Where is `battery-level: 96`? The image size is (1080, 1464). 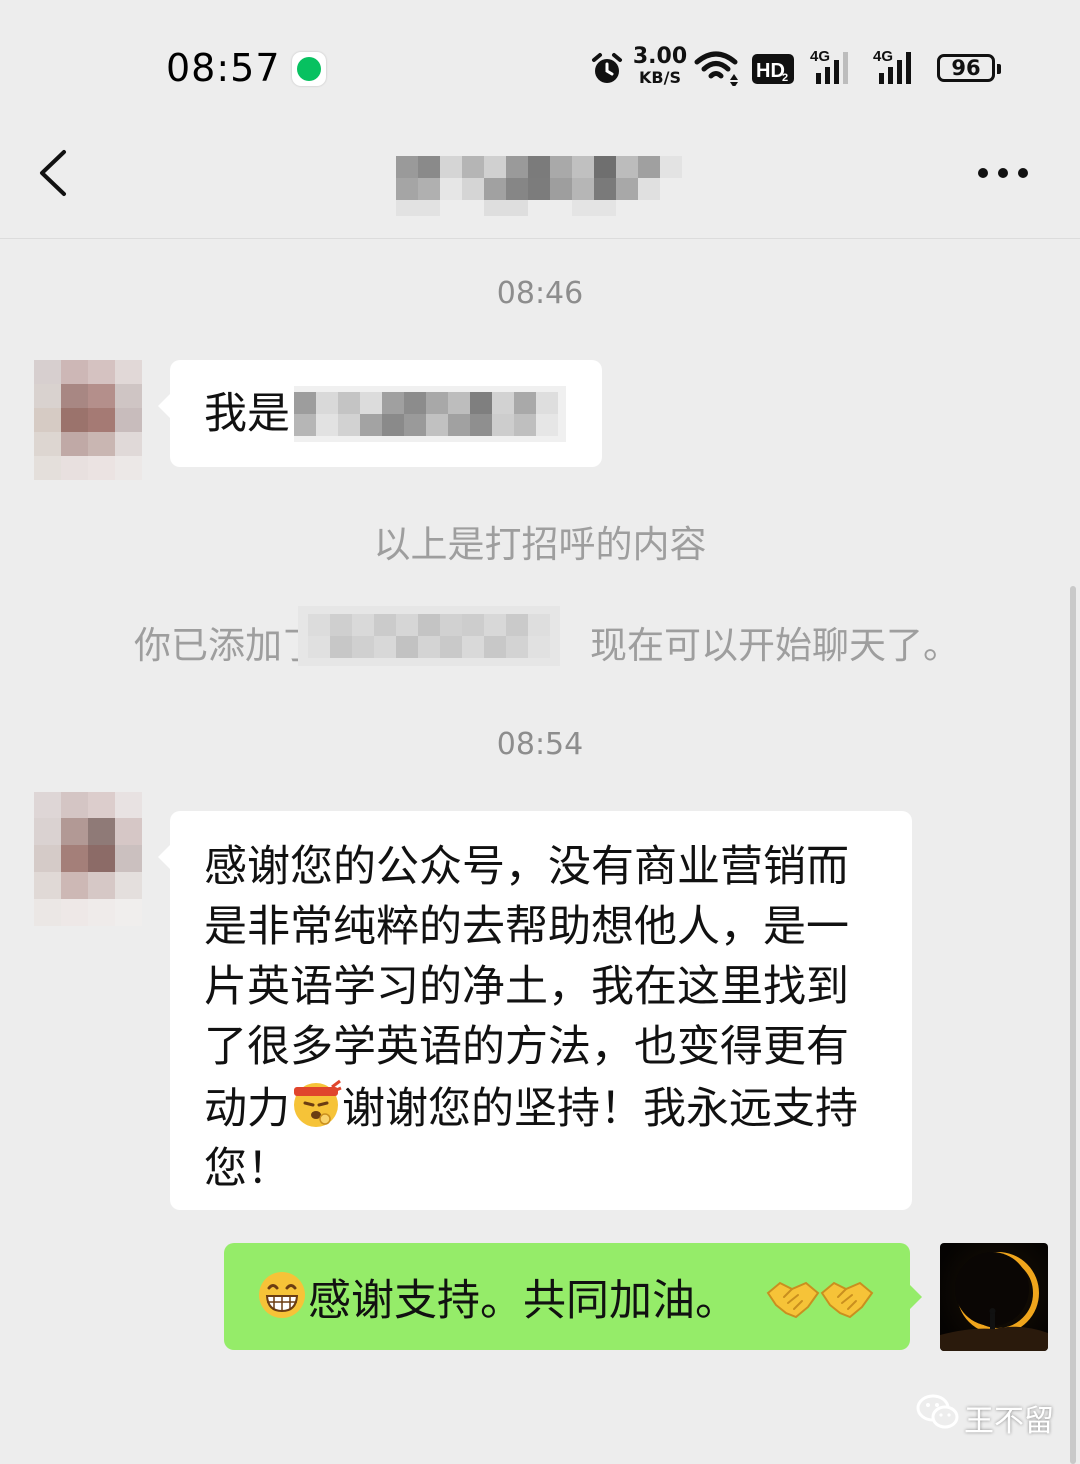 battery-level: 96 is located at coordinates (966, 68).